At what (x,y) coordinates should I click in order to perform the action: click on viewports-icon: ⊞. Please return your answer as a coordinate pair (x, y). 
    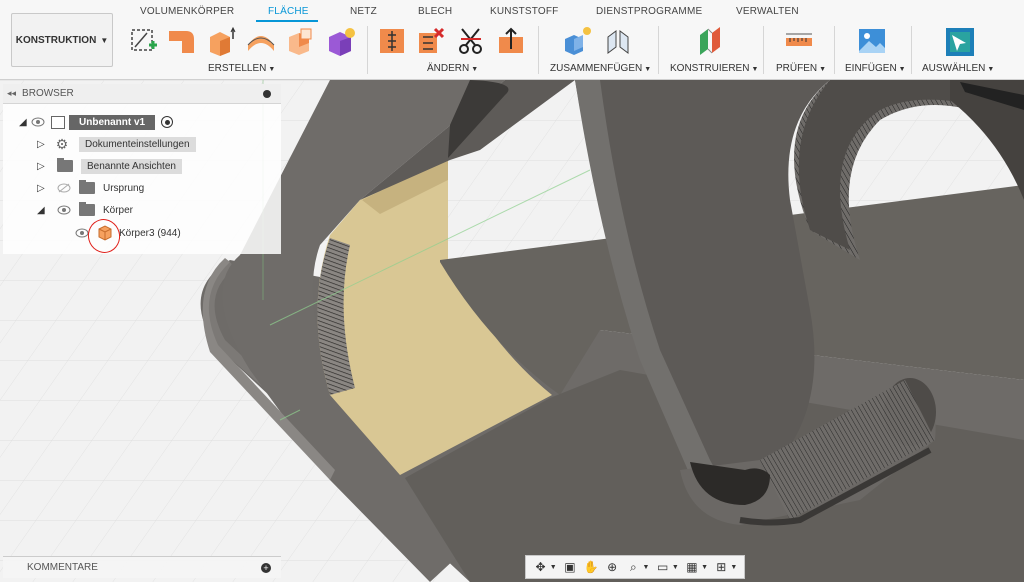
    Looking at the image, I should click on (721, 567).